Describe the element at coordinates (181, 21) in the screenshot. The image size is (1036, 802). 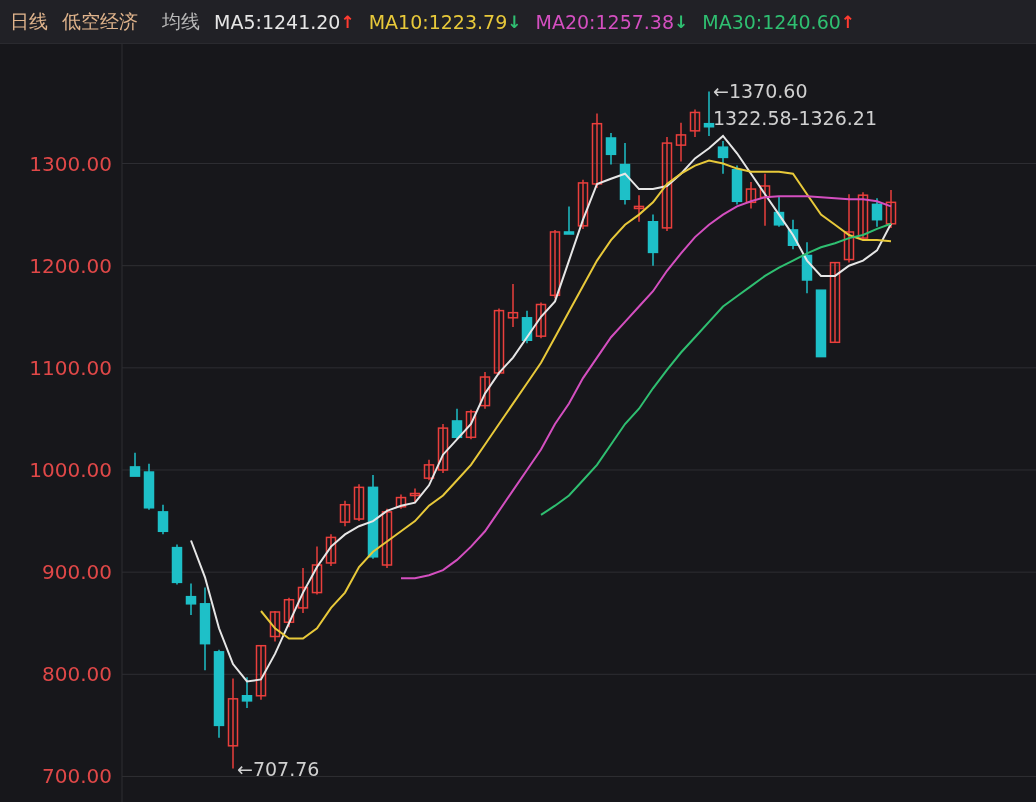
I see `ma-label: 均线` at that location.